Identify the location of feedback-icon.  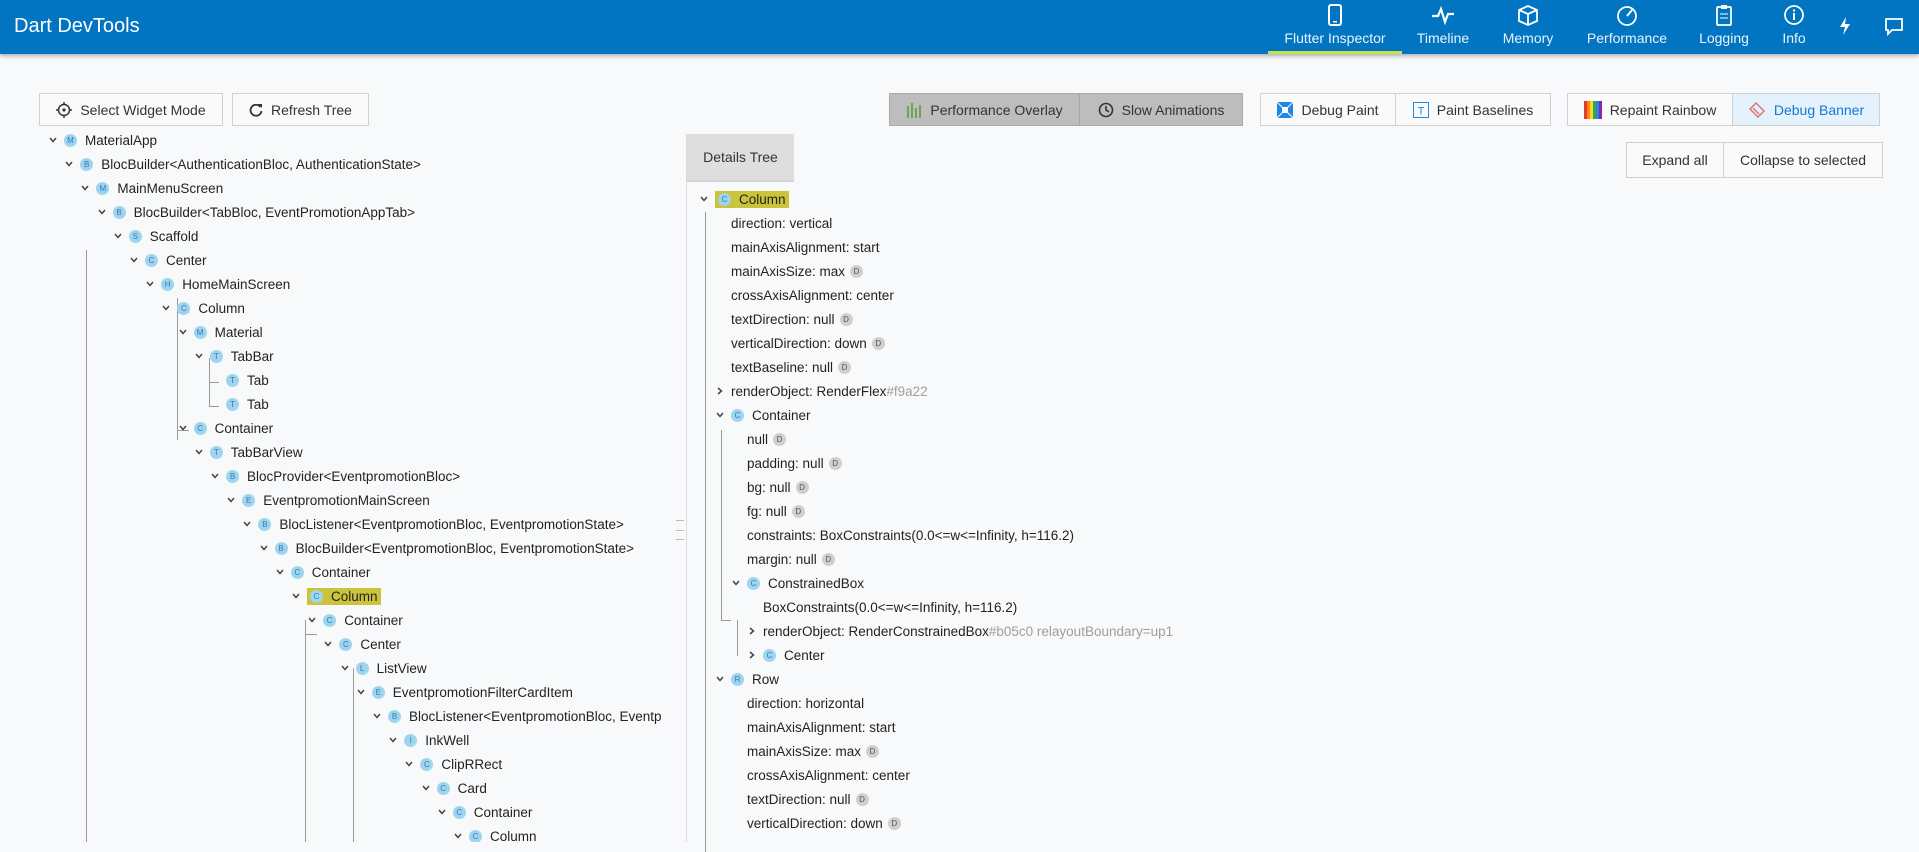
(1894, 27).